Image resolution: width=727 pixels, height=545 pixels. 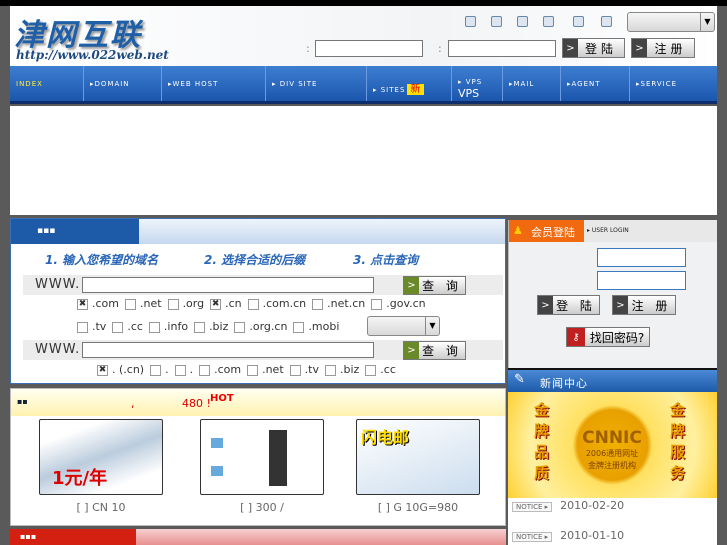 What do you see at coordinates (612, 465) in the screenshot?
I see `banner-line2: 金牌注册机构` at bounding box center [612, 465].